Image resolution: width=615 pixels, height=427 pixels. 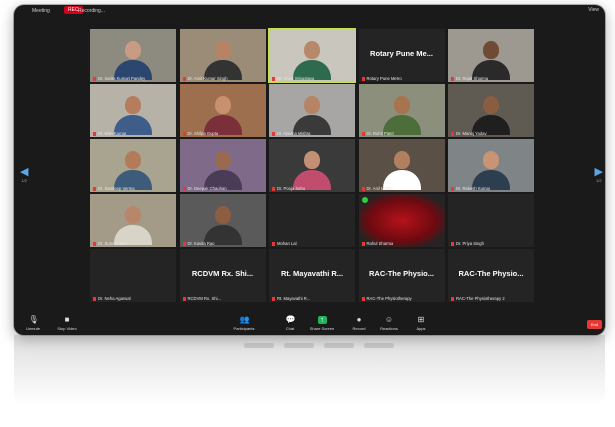 What do you see at coordinates (41, 11) in the screenshot?
I see `meeting-info: Meeting` at bounding box center [41, 11].